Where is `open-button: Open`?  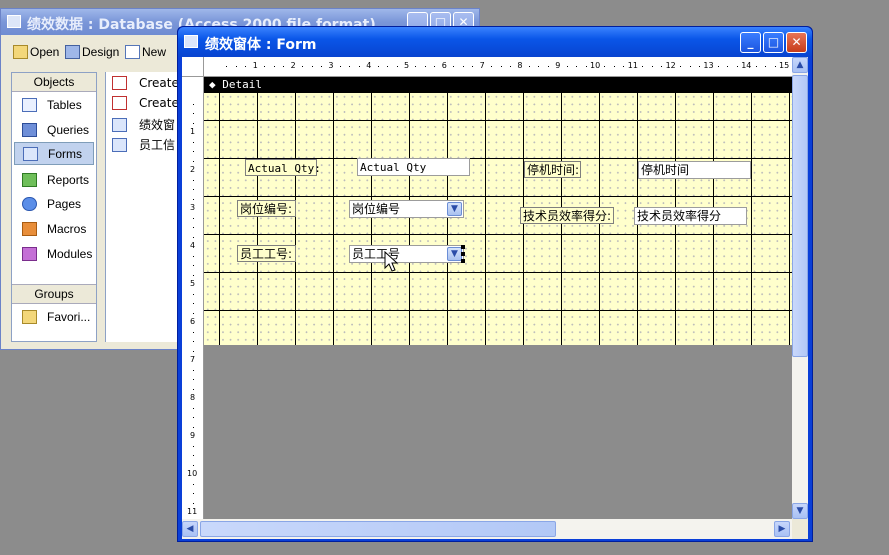
open-button: Open is located at coordinates (36, 52).